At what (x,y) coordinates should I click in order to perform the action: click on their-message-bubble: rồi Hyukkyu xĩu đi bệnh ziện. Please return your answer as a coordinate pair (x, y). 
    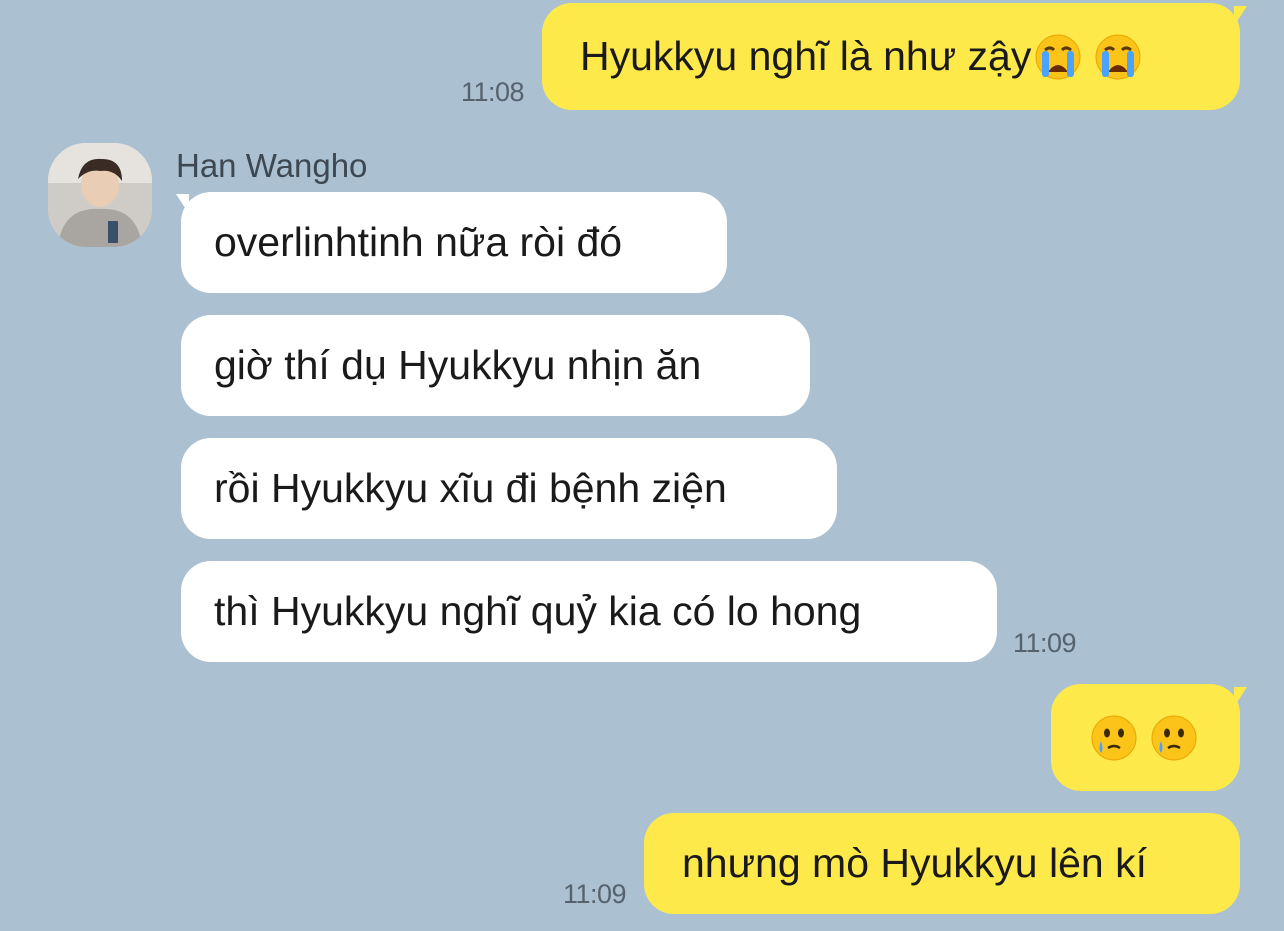
    Looking at the image, I should click on (509, 488).